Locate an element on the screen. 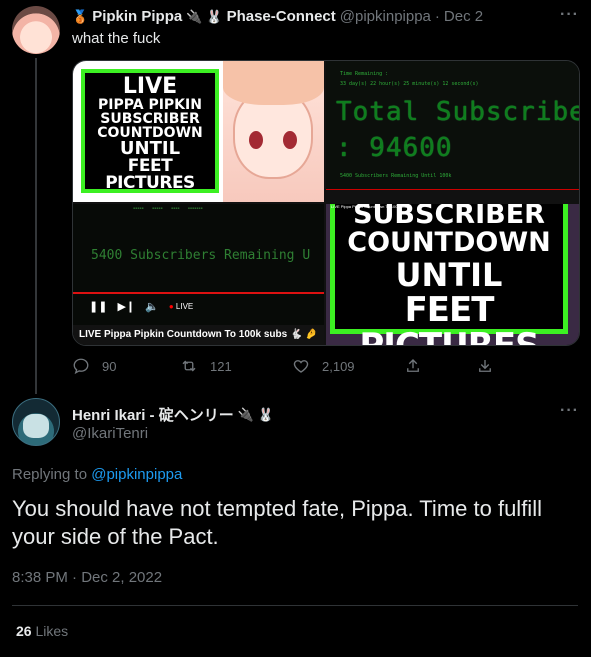 The height and width of the screenshot is (657, 591). card-line: UNTIL is located at coordinates (449, 275).